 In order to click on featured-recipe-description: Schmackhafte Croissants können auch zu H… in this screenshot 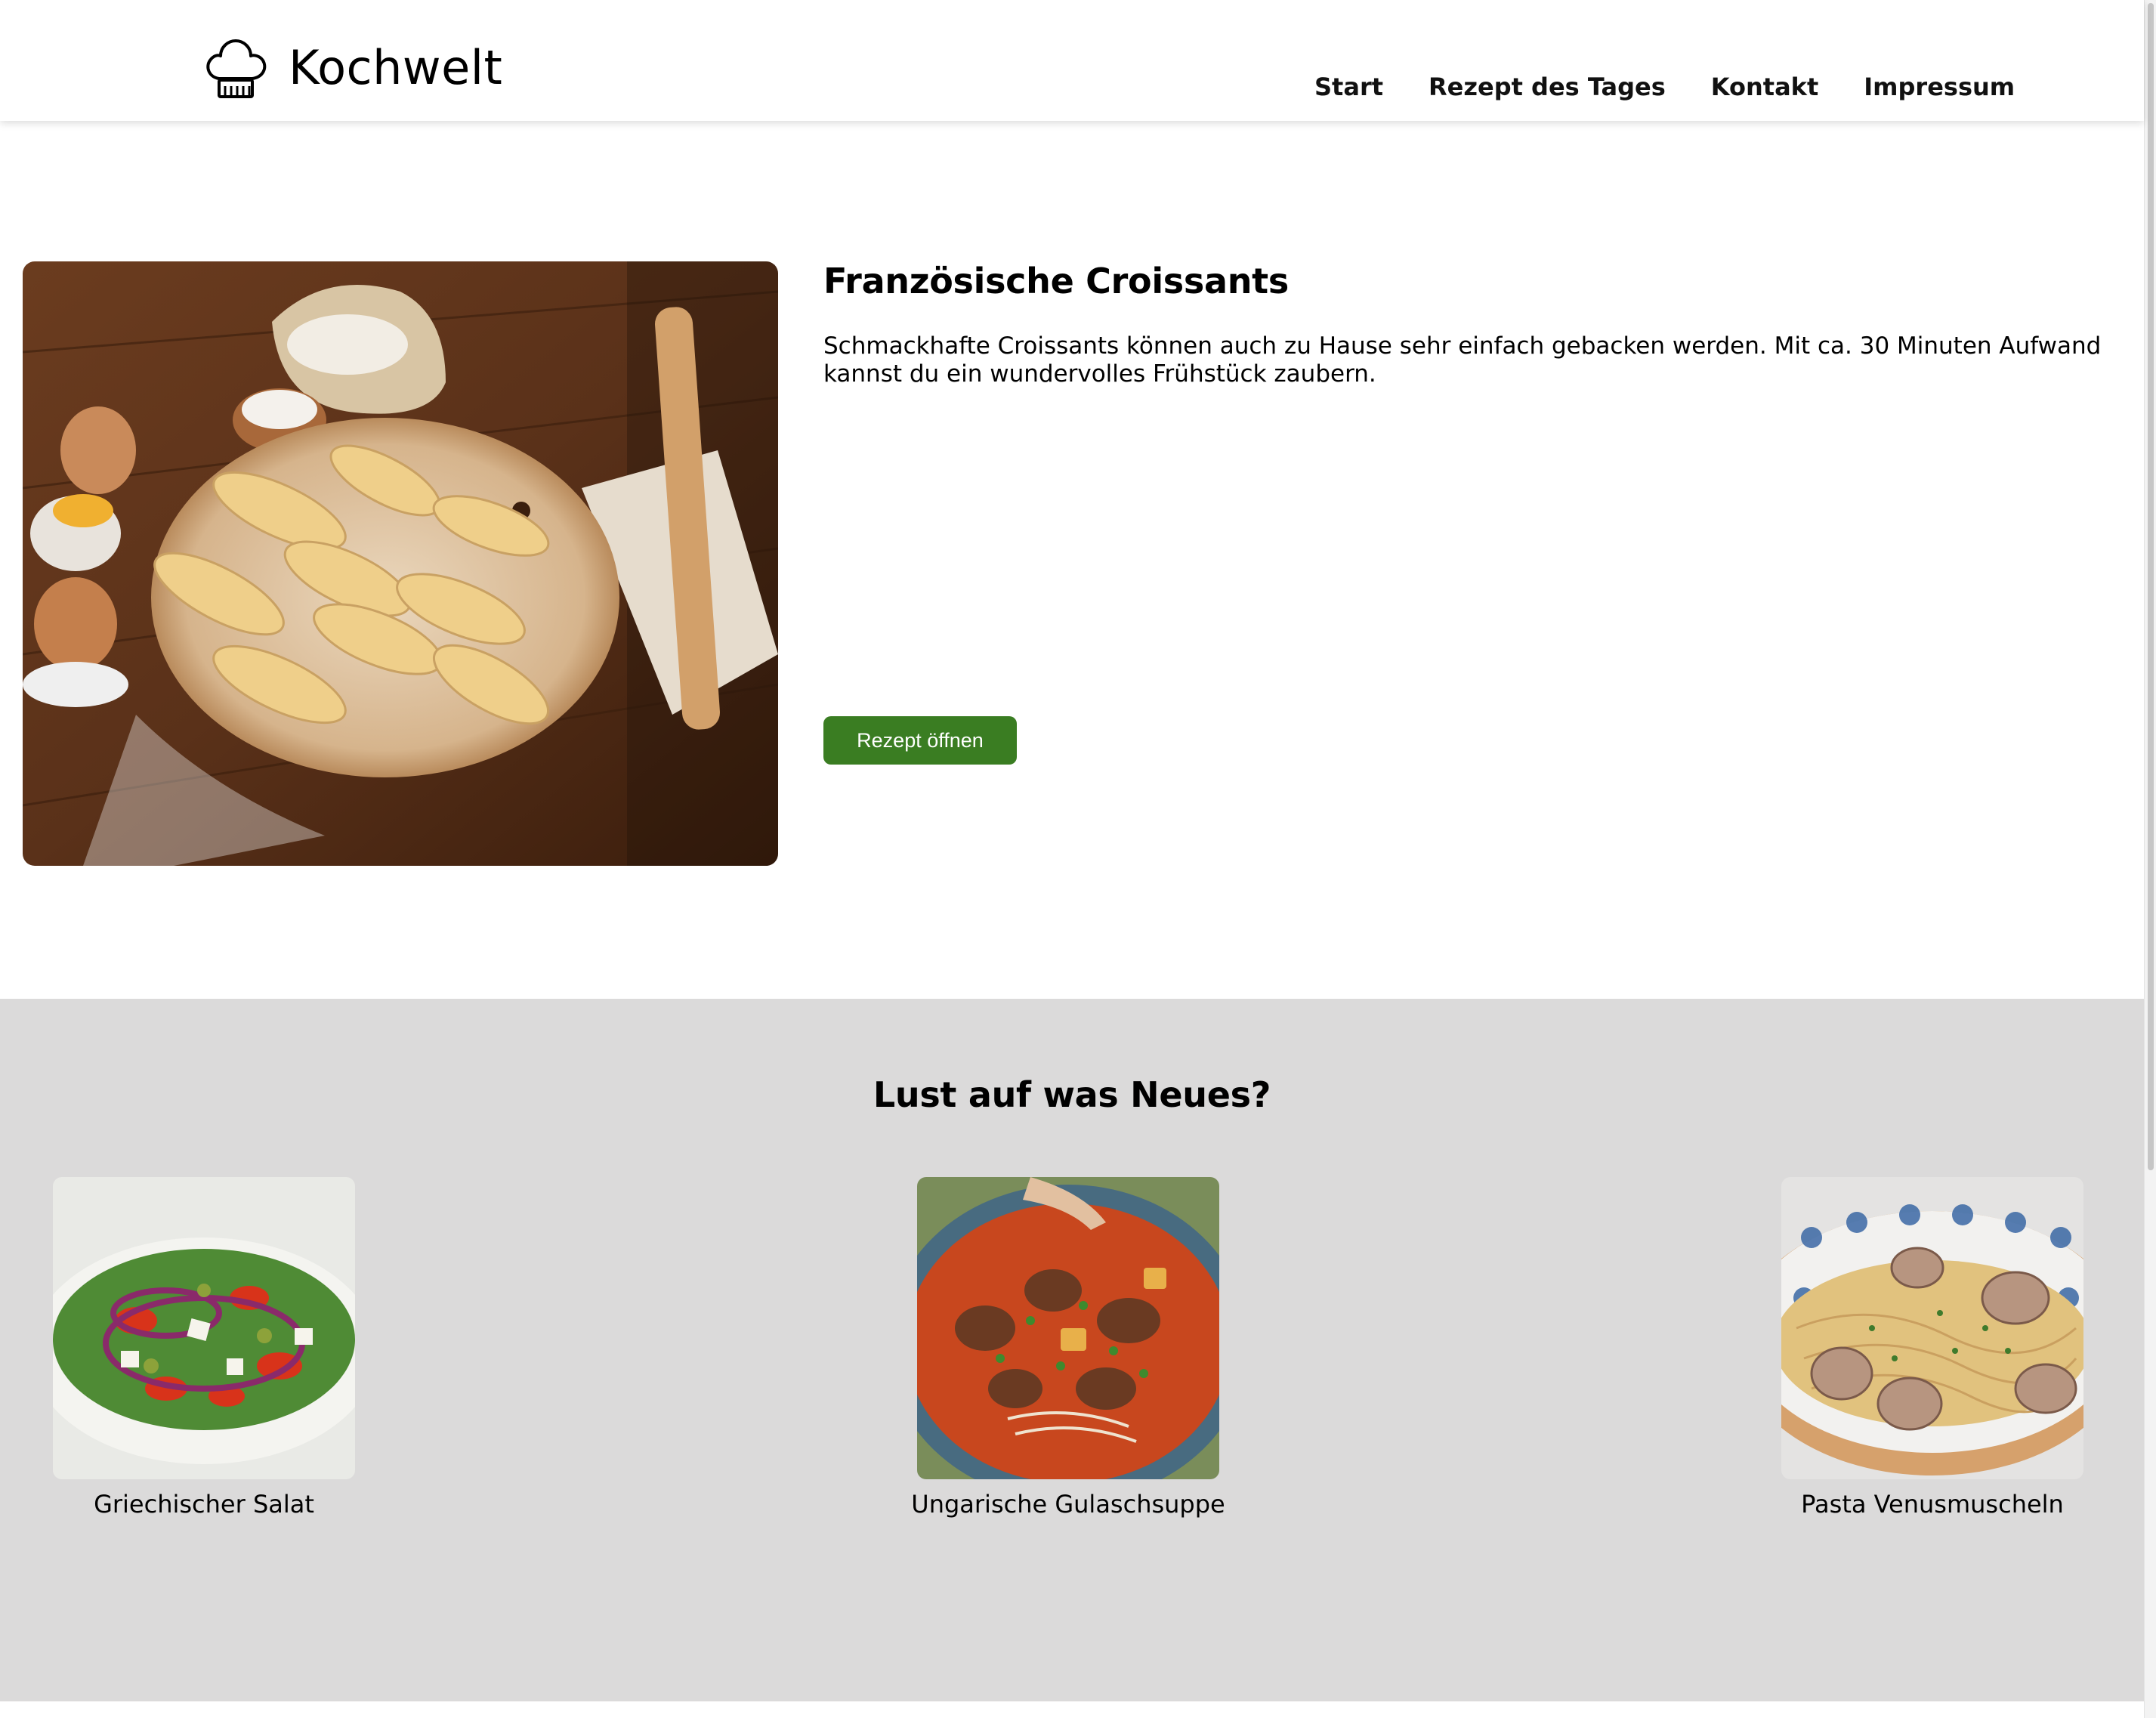, I will do `click(1462, 360)`.